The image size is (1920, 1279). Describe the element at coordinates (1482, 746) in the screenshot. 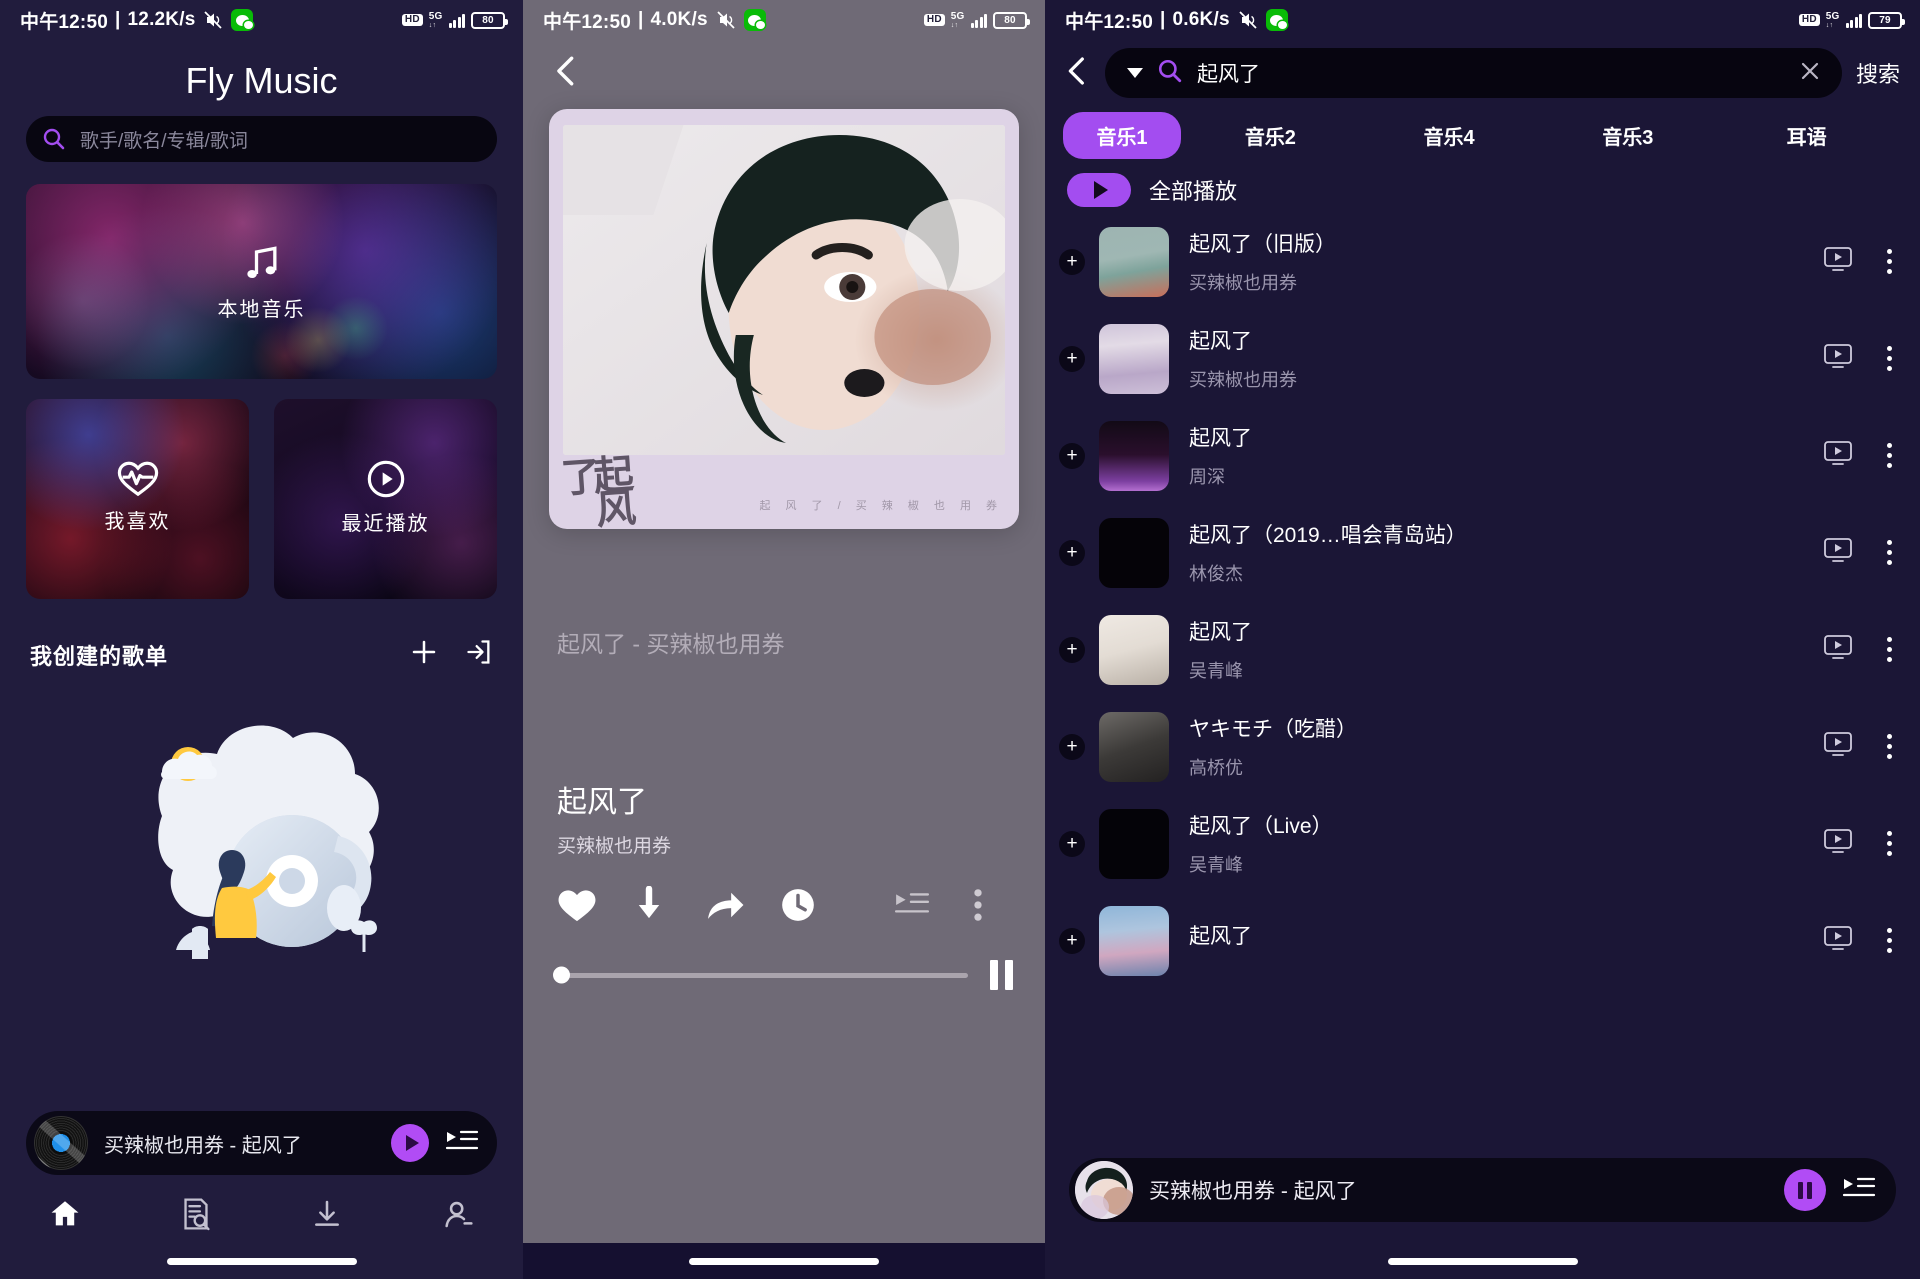

I see `table-row: + ヤキモチ（吃醋） 高桥优` at that location.